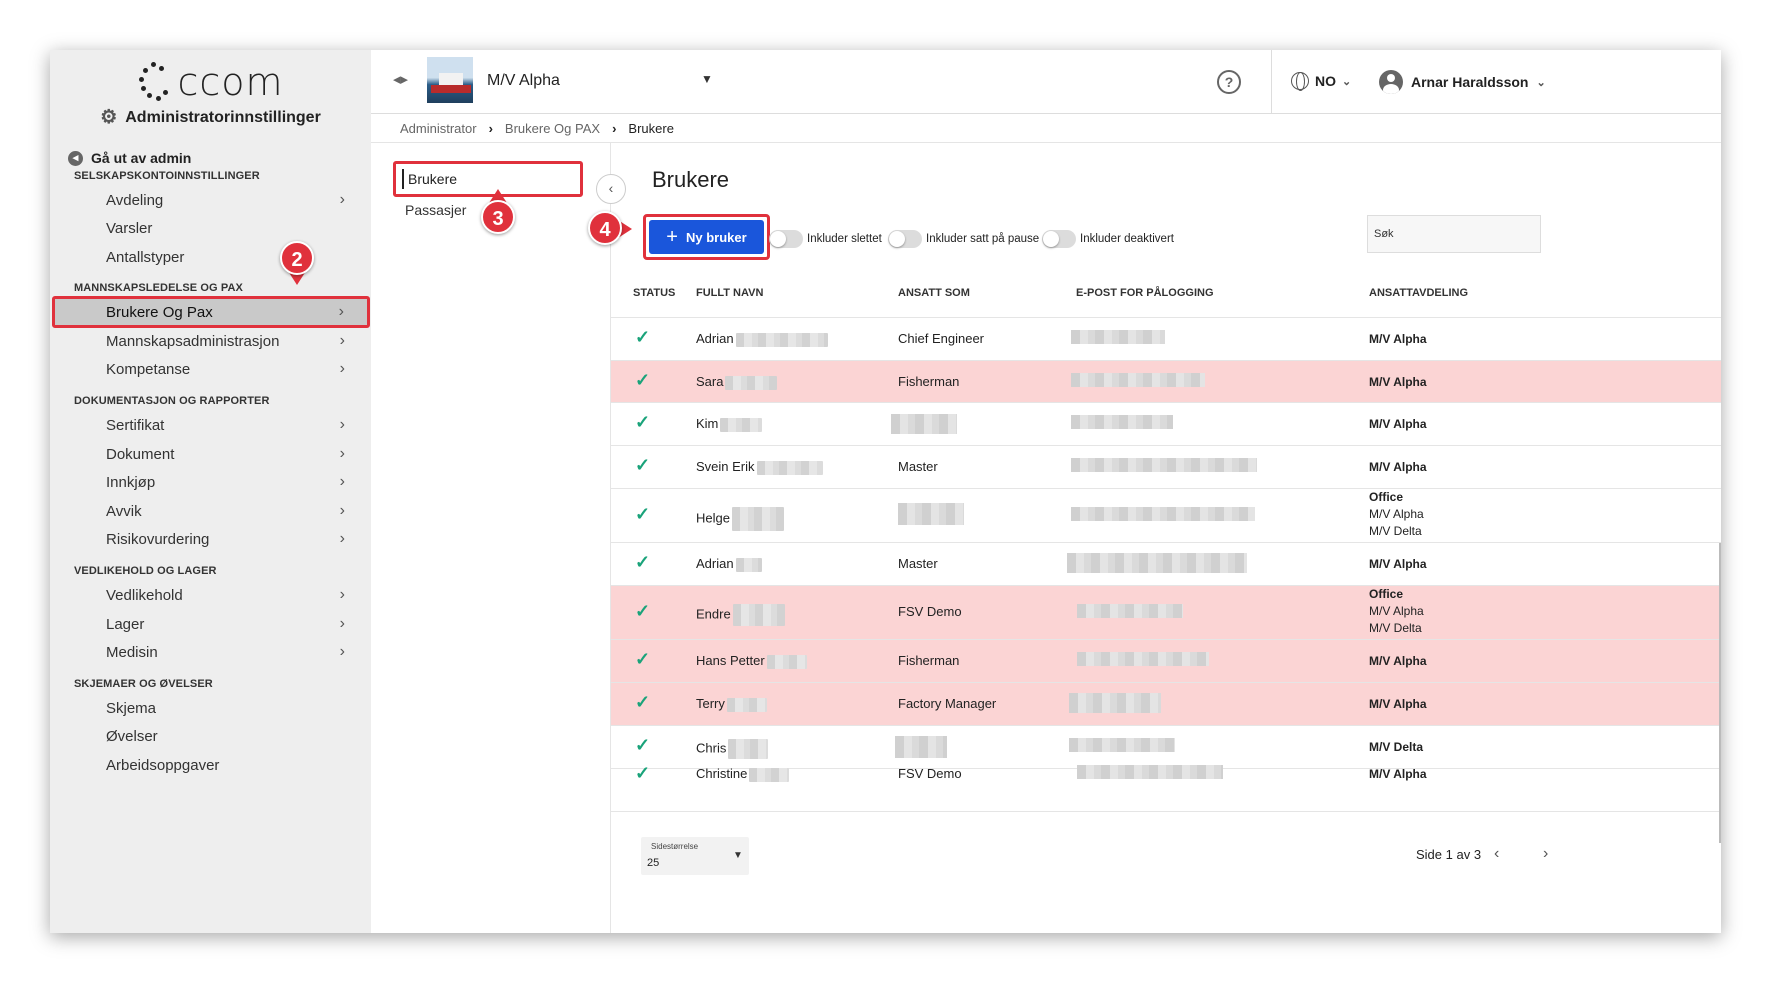  I want to click on step-badge-2: 2, so click(297, 258).